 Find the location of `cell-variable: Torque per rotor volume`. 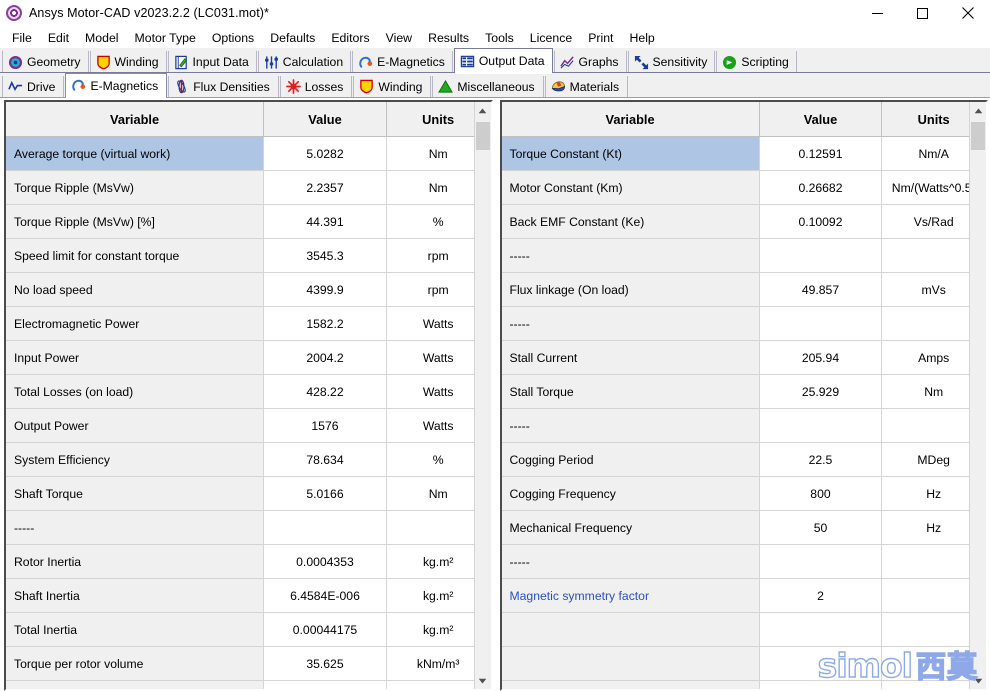

cell-variable: Torque per rotor volume is located at coordinates (135, 663).